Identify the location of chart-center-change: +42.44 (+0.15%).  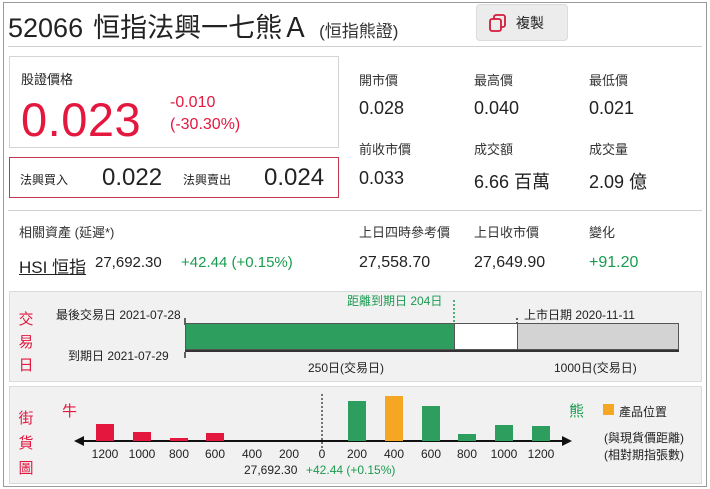
(351, 470).